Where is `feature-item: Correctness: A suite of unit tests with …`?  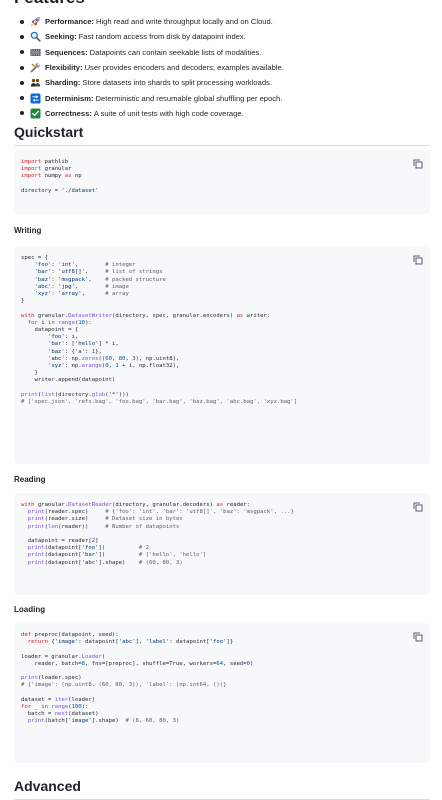 feature-item: Correctness: A suite of unit tests with … is located at coordinates (223, 113).